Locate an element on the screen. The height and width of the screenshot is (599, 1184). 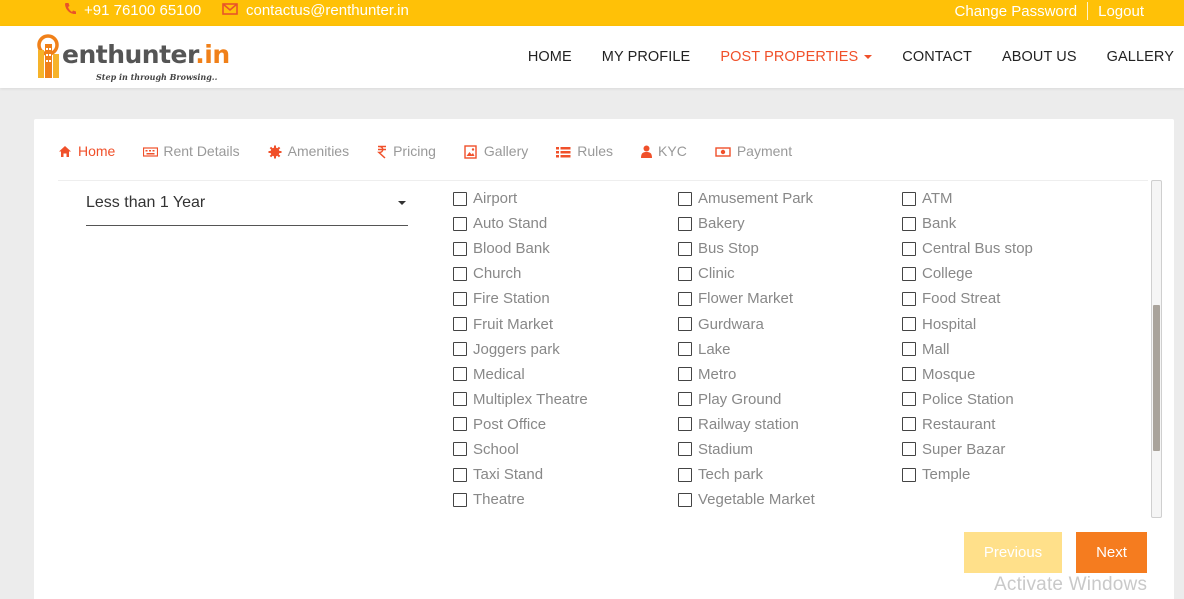
amenity-item: Church is located at coordinates (520, 273).